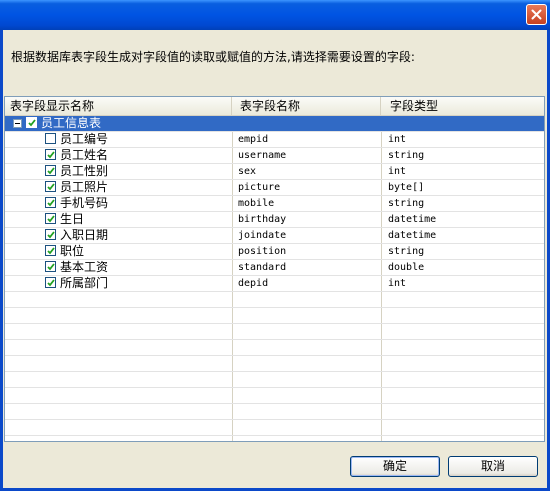  I want to click on display-name-cell: 生日, so click(72, 219).